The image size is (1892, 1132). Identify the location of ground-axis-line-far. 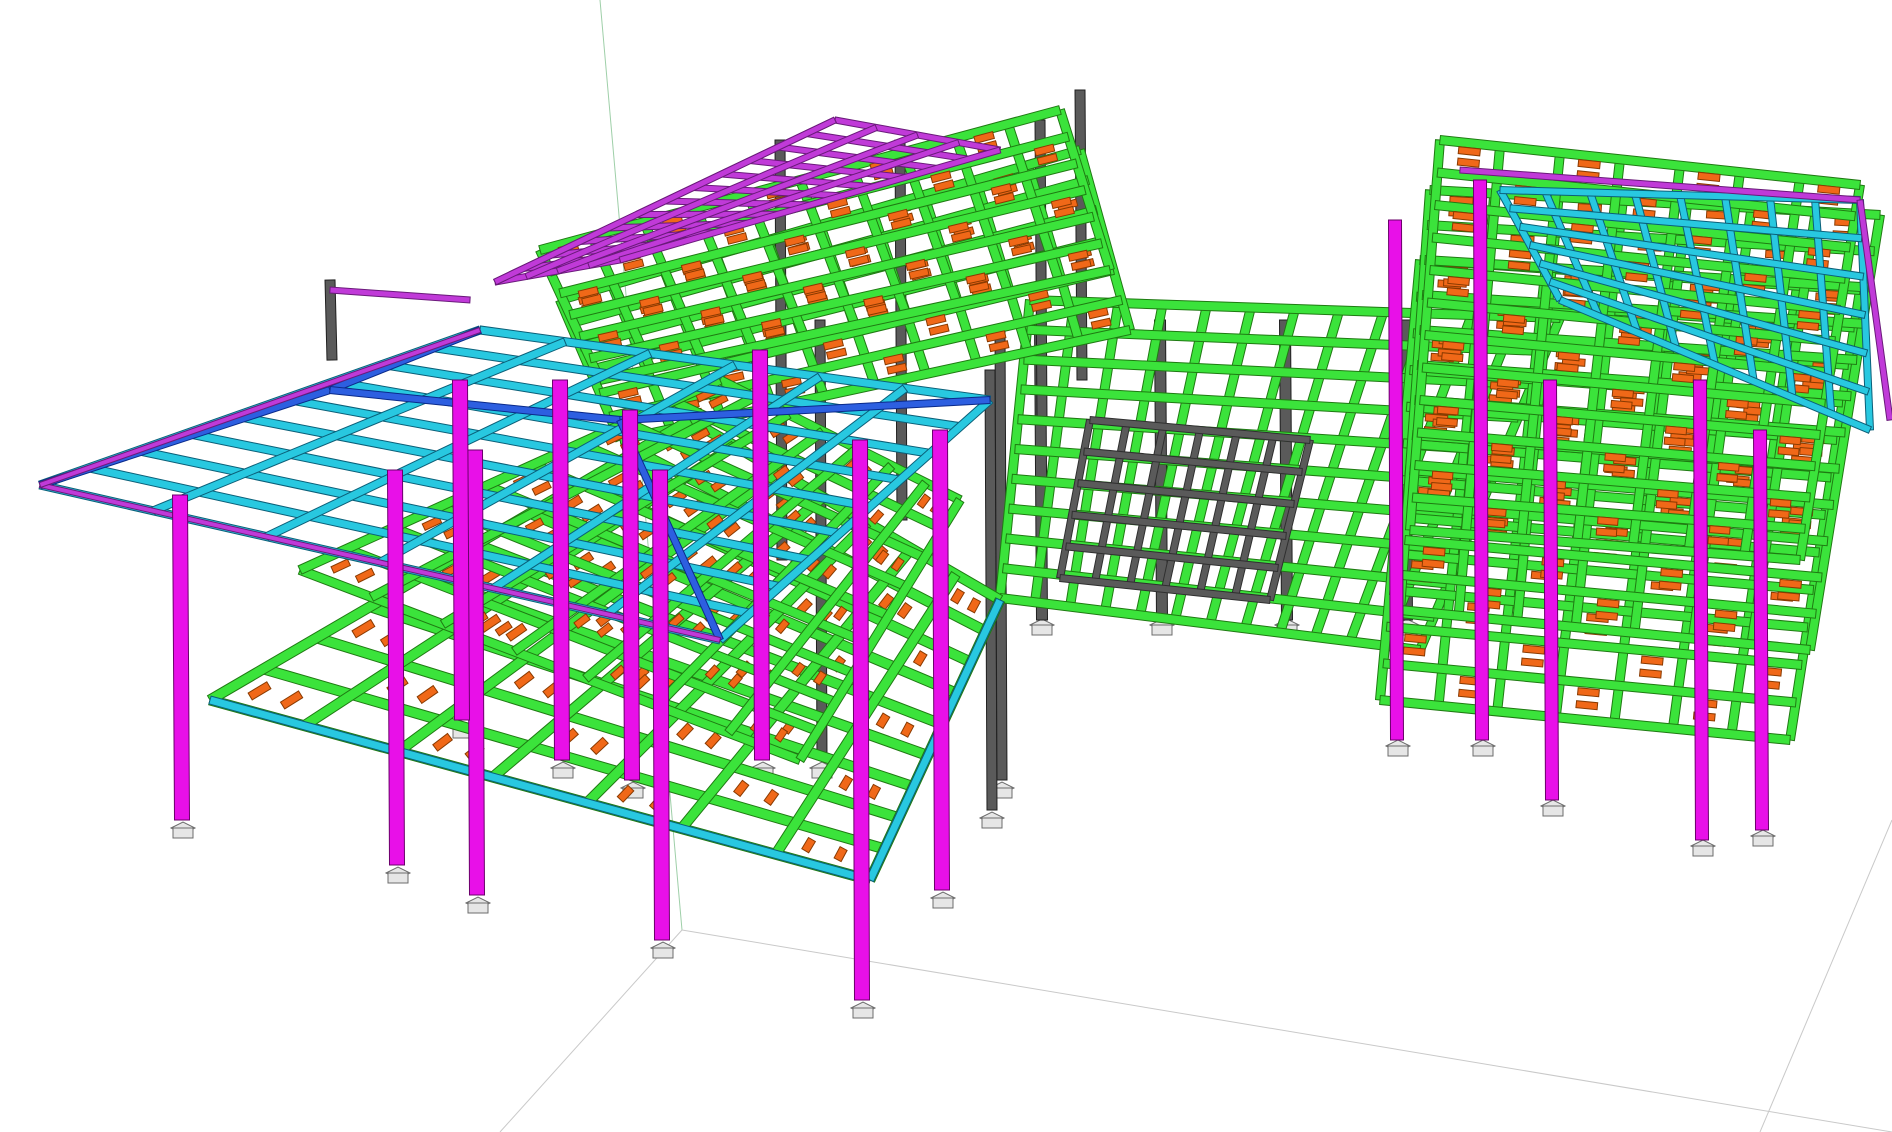
(1825, 975).